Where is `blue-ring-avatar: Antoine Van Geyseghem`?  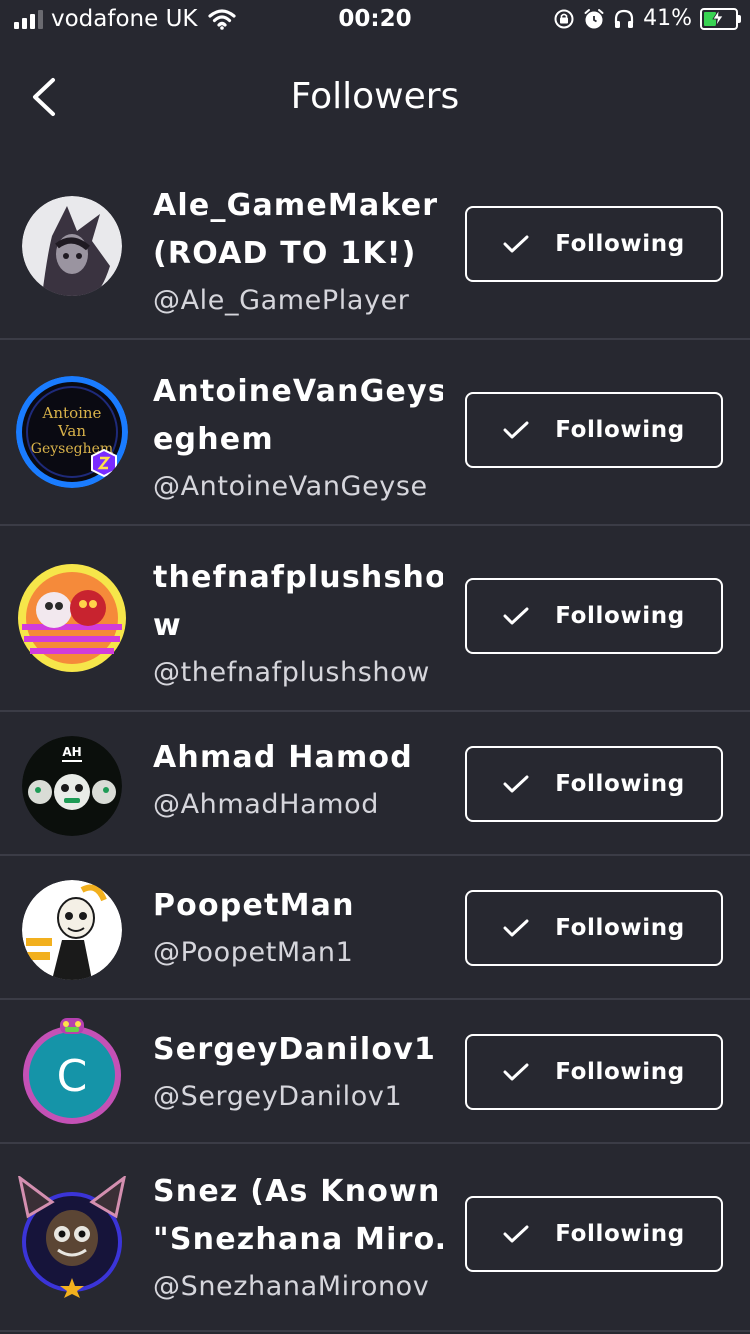
blue-ring-avatar: Antoine Van Geyseghem is located at coordinates (72, 432).